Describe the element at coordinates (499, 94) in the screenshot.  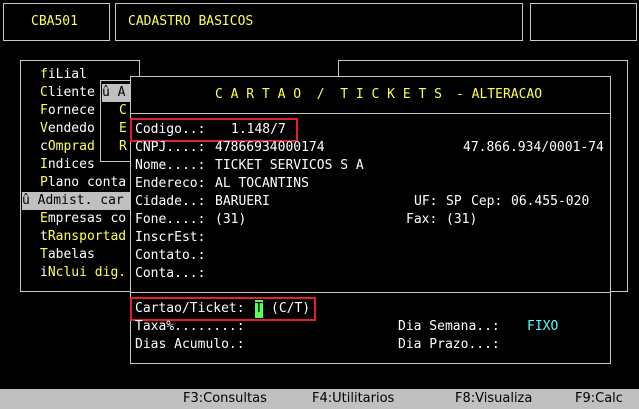
I see `dialog-mode: - ALTERACAO` at that location.